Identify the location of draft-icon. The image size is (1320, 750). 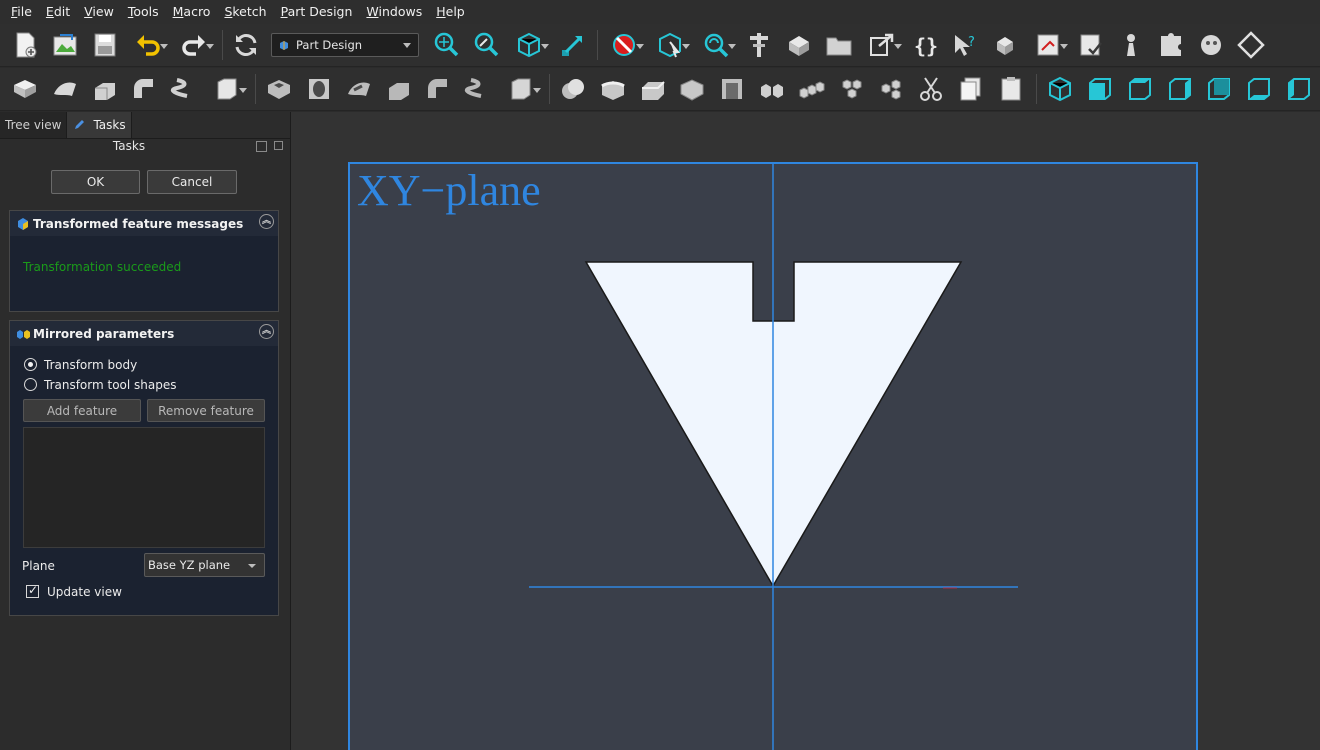
(692, 89).